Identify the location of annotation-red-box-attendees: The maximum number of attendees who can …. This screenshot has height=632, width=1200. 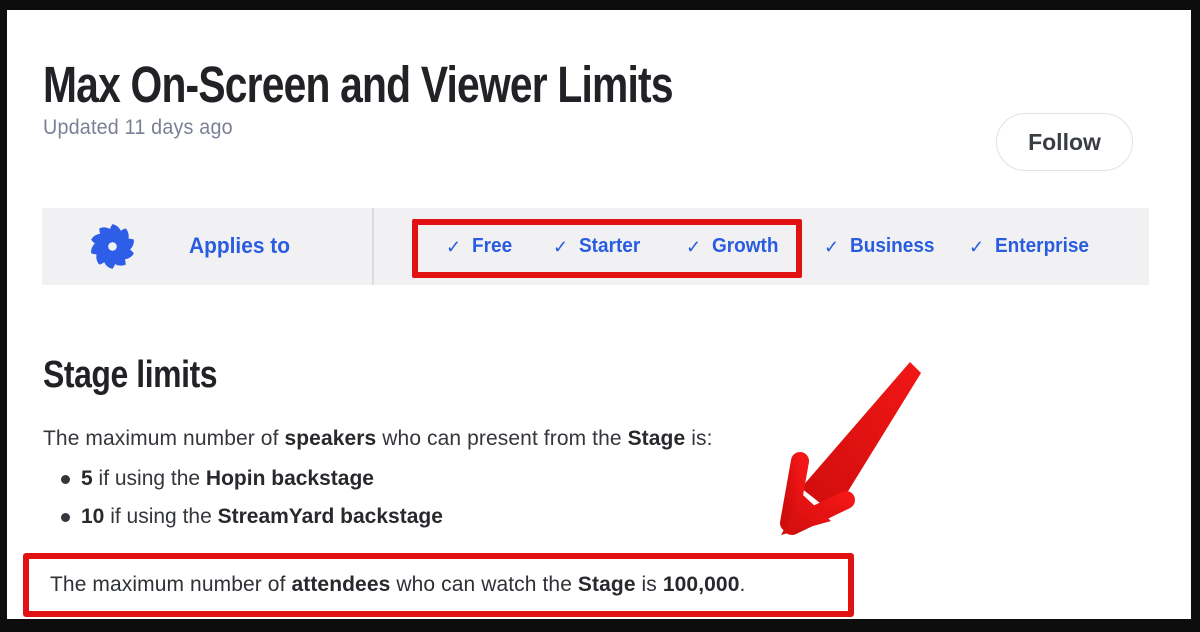
(438, 585).